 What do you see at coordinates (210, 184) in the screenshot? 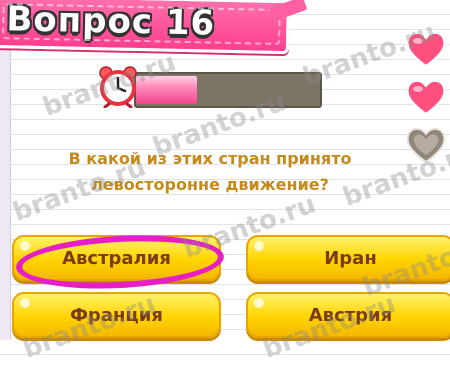
I see `question-line-2: левосторонне движение?` at bounding box center [210, 184].